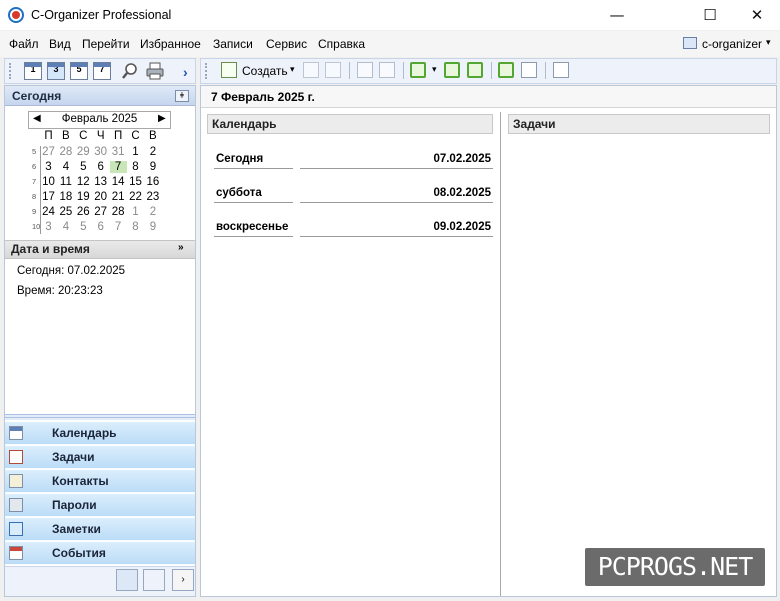 Image resolution: width=780 pixels, height=601 pixels. What do you see at coordinates (48, 197) in the screenshot?
I see `calendar-day: 17` at bounding box center [48, 197].